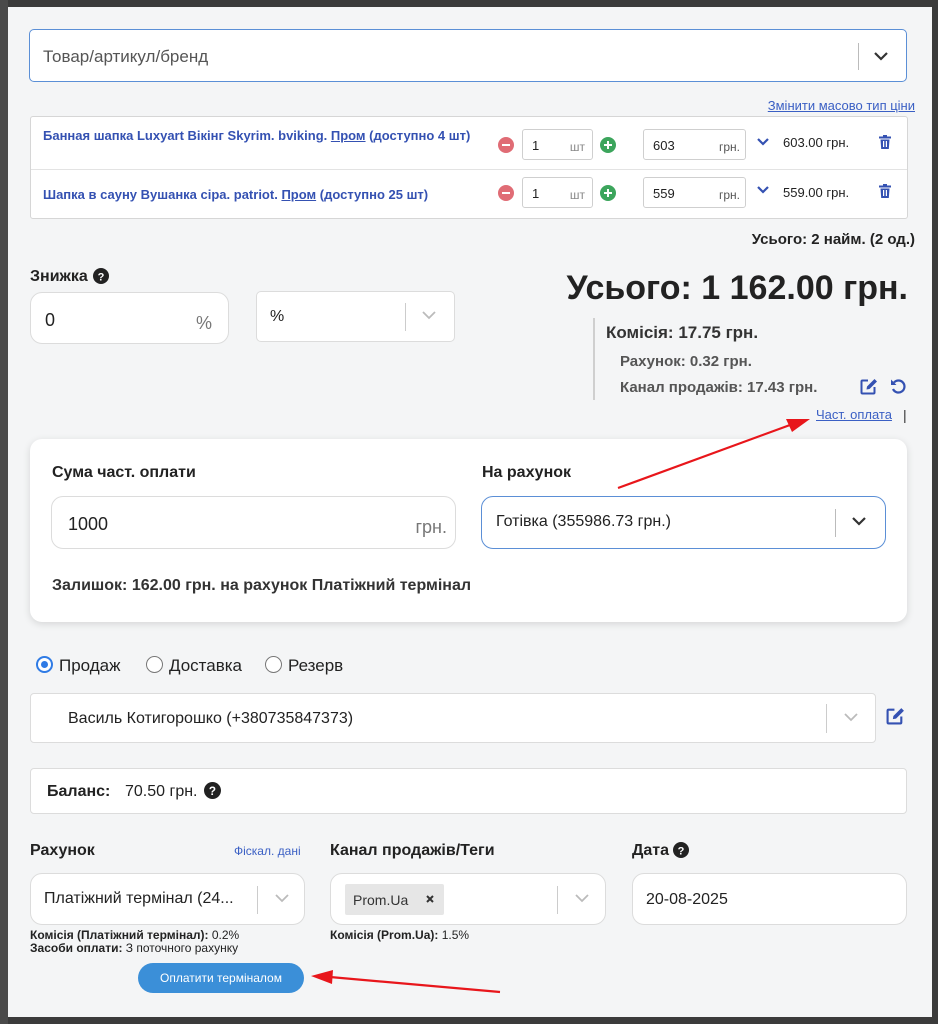  I want to click on grand-total: Усього: 1 162.00 грн., so click(737, 288).